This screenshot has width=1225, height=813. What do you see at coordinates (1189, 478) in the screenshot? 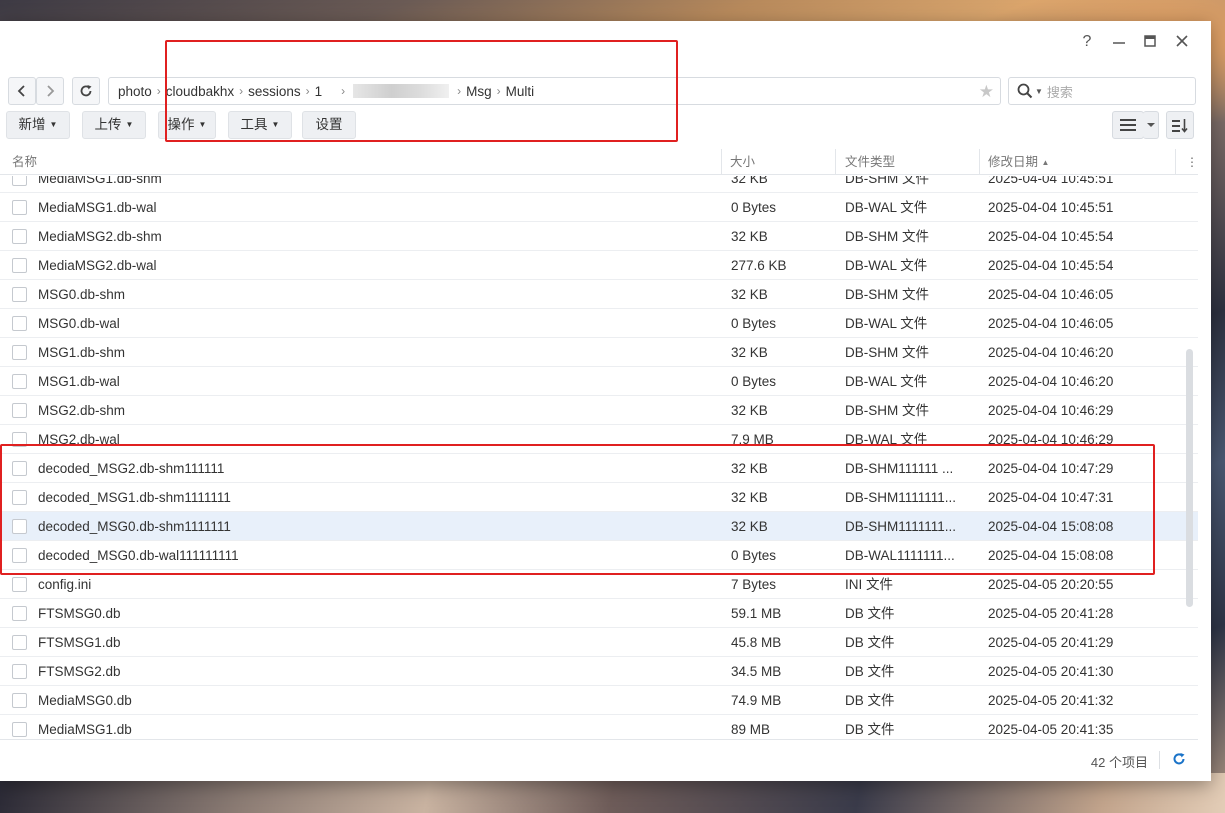
I see `vertical-scrollbar` at bounding box center [1189, 478].